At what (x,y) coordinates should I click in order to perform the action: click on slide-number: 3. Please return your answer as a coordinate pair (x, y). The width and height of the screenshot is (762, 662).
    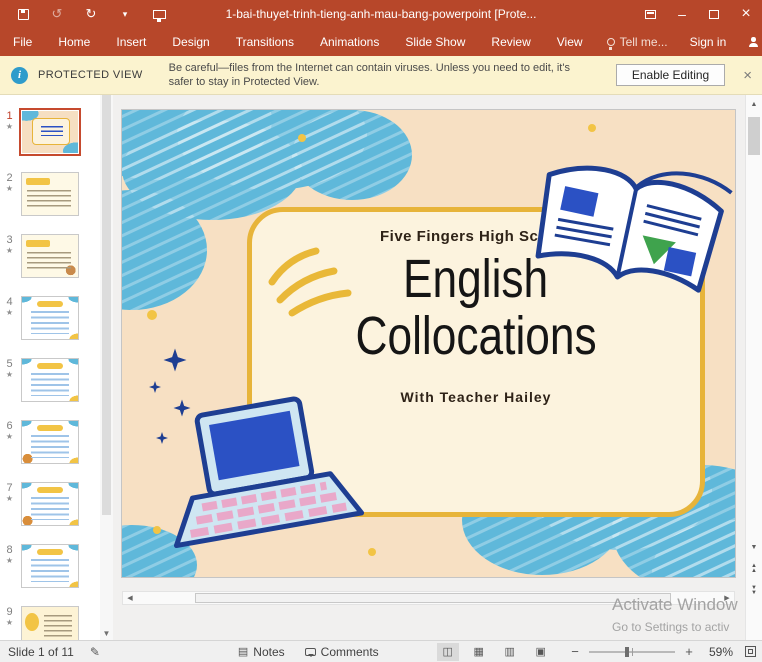
    Looking at the image, I should click on (9, 240).